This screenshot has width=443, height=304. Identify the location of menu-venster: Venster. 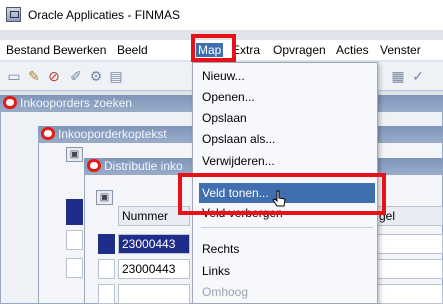
(400, 50).